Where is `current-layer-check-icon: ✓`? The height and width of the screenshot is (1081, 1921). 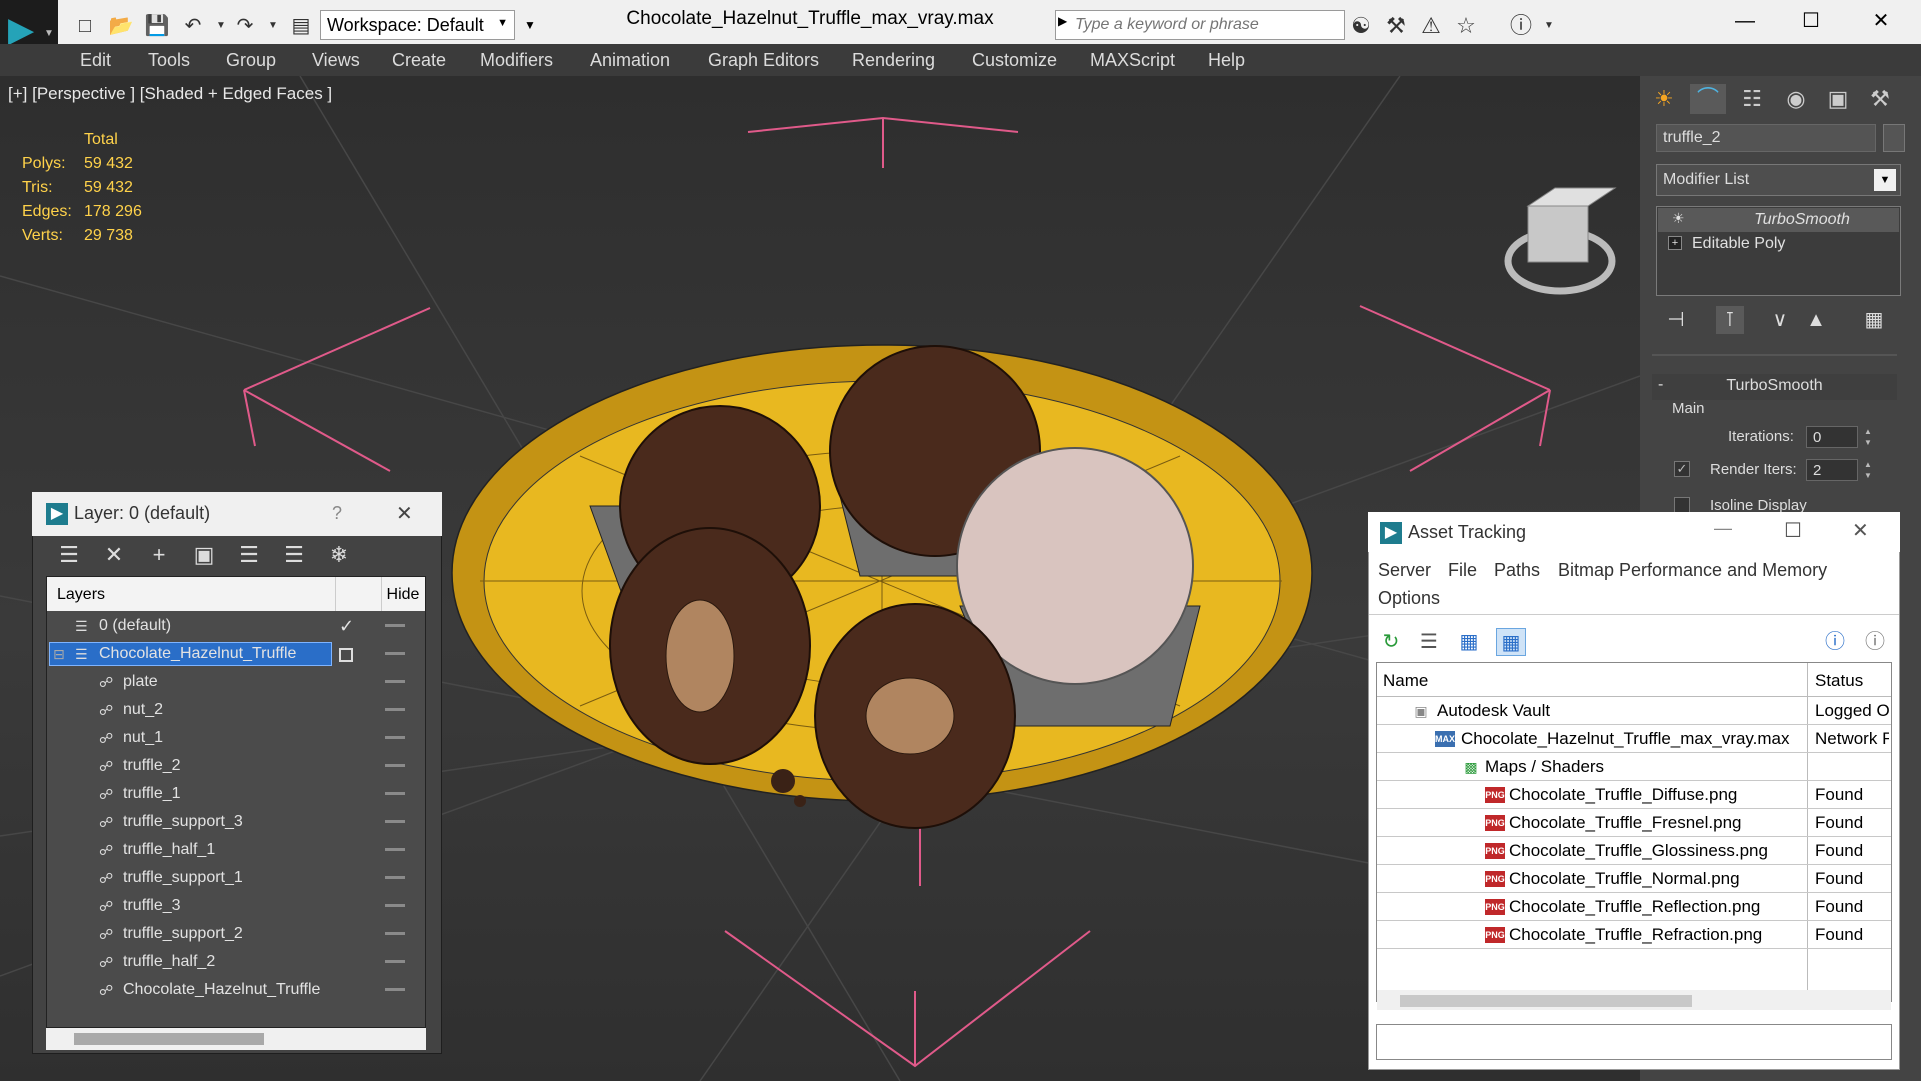
current-layer-check-icon: ✓ is located at coordinates (346, 626).